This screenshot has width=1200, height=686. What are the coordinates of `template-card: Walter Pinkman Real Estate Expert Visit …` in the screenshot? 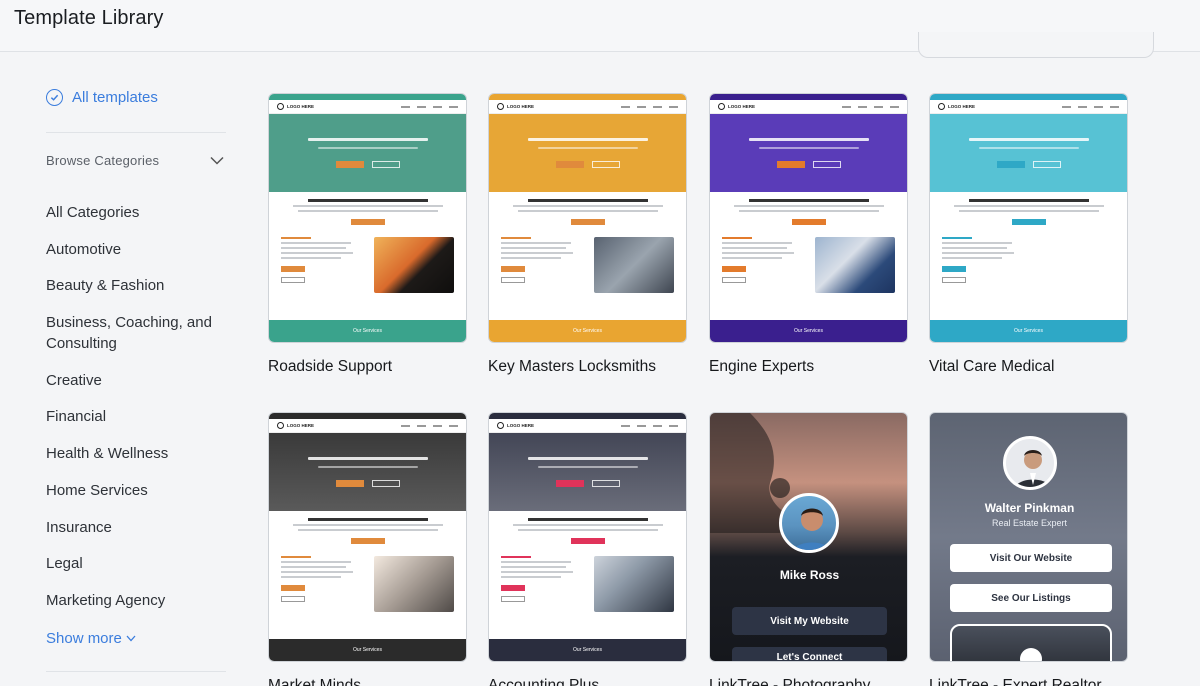 It's located at (1029, 549).